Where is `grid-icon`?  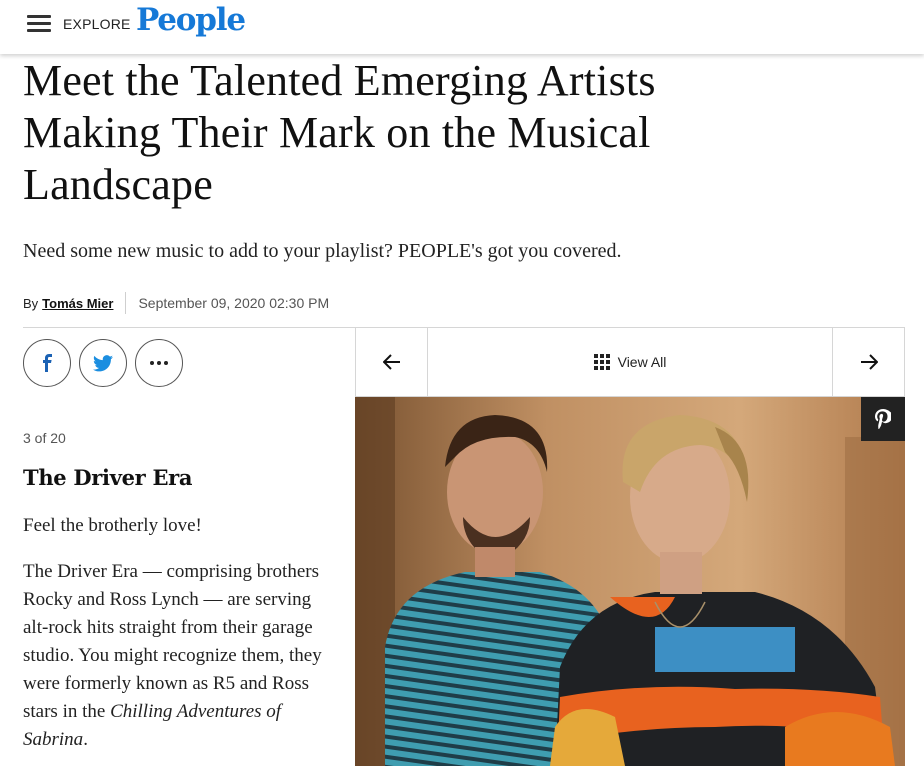 grid-icon is located at coordinates (601, 361).